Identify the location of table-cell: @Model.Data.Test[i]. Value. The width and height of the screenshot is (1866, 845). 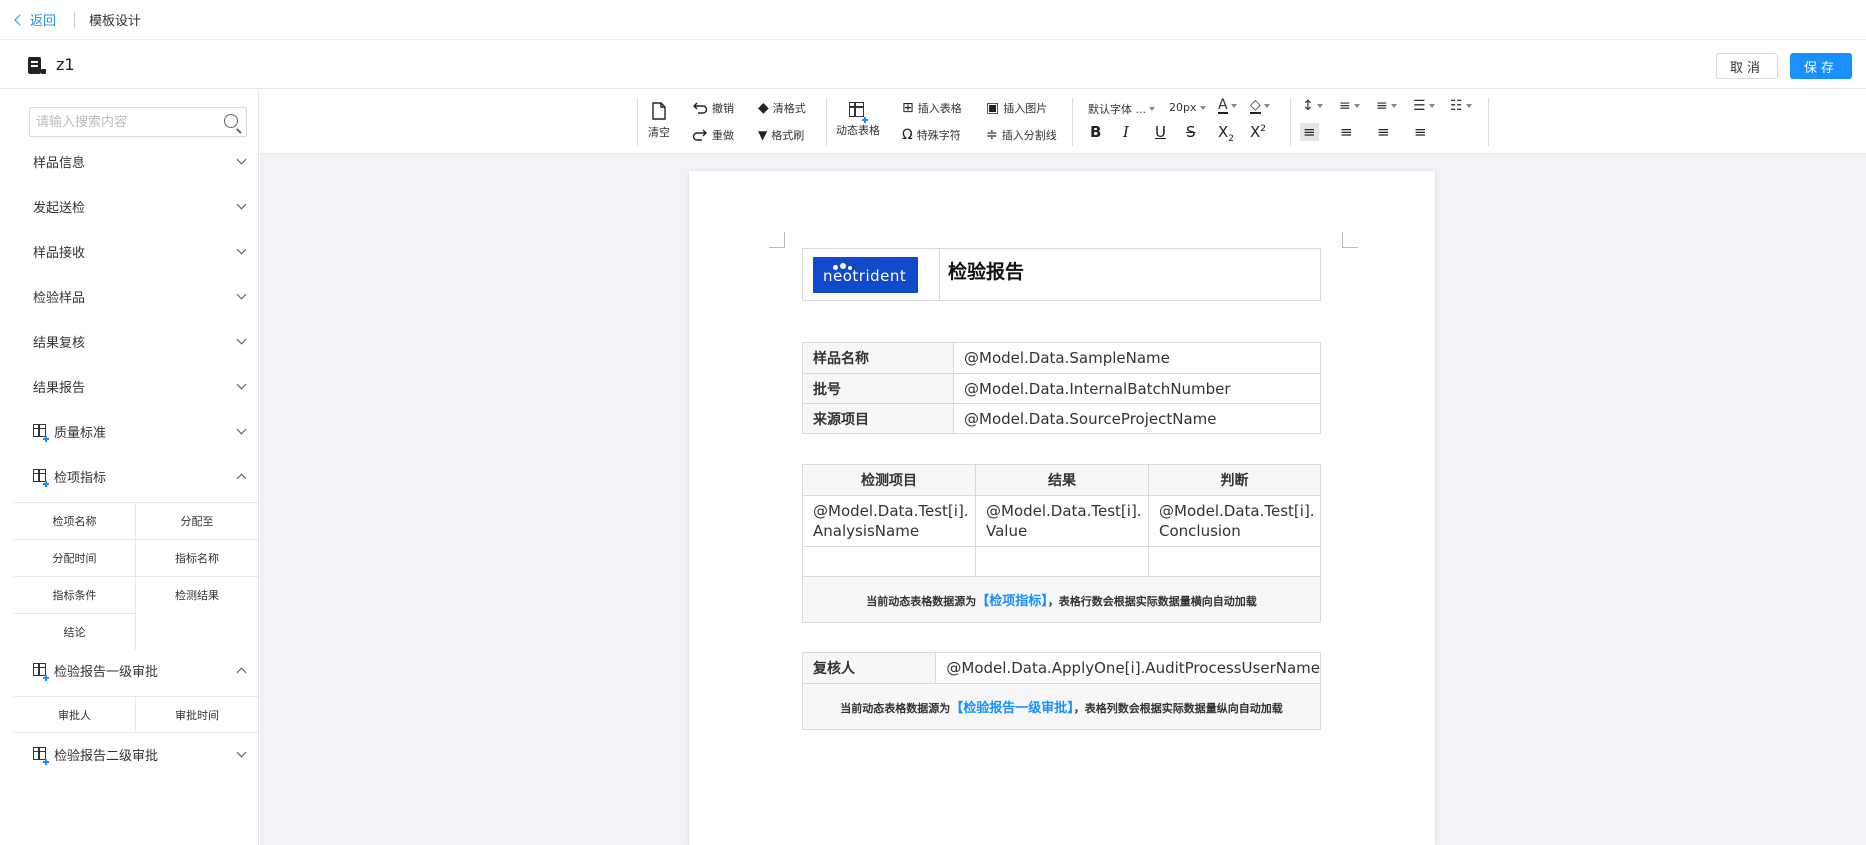
(1062, 521).